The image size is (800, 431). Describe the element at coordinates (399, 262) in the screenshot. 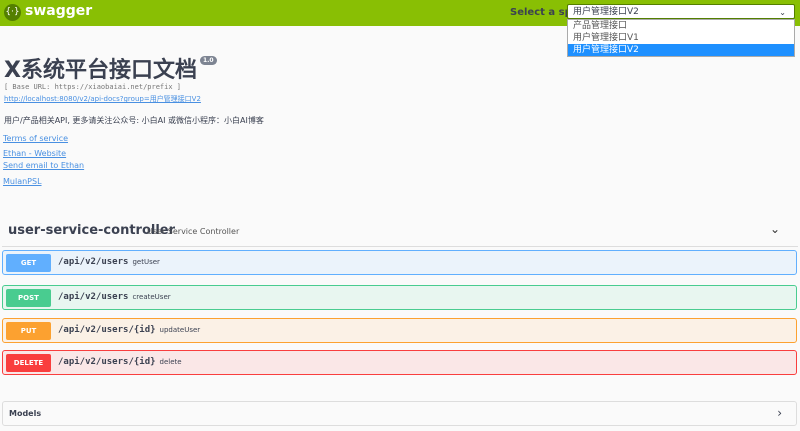

I see `operation-get: GET/api/v2/users getUser` at that location.